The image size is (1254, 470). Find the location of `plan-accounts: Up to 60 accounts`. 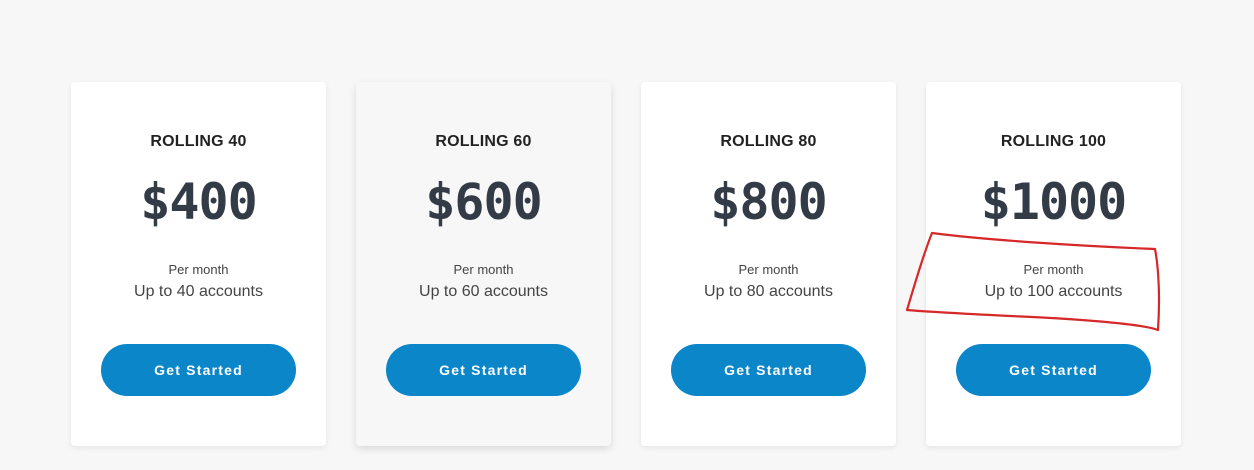

plan-accounts: Up to 60 accounts is located at coordinates (483, 291).